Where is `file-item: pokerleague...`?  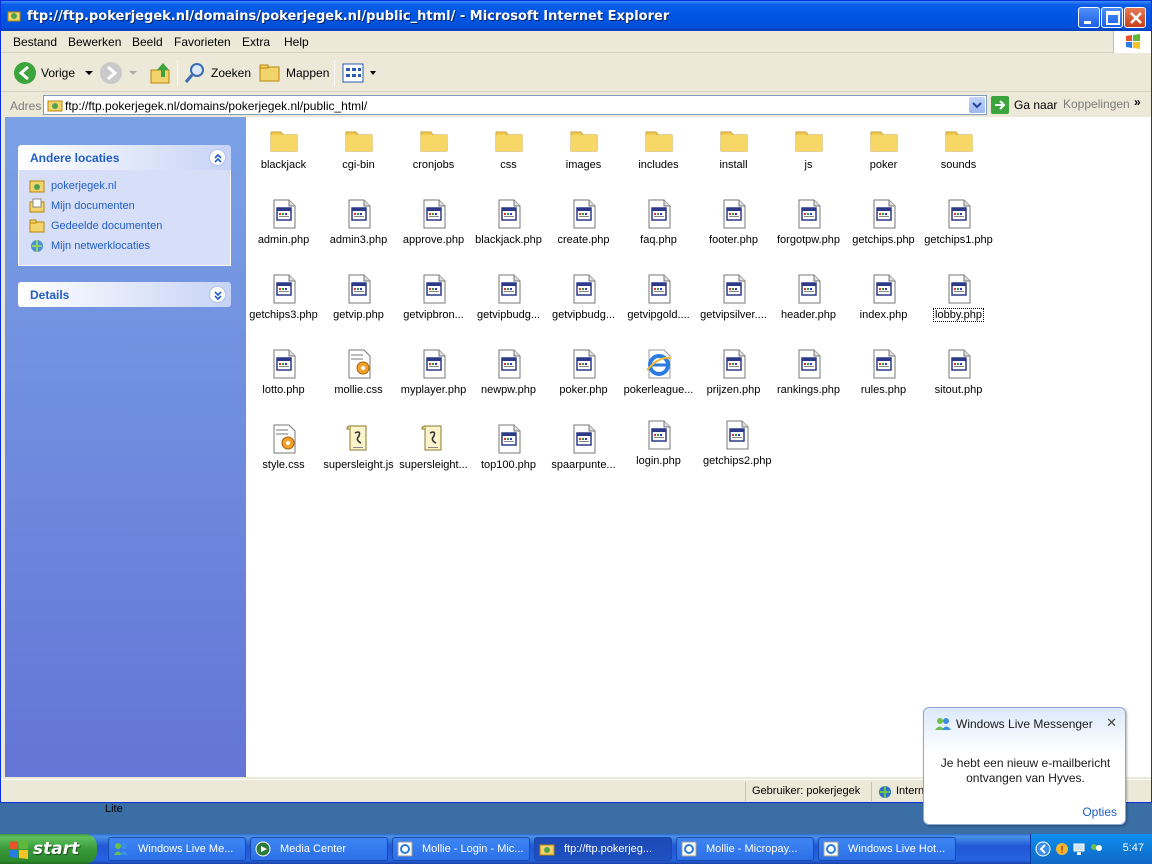
file-item: pokerleague... is located at coordinates (658, 372).